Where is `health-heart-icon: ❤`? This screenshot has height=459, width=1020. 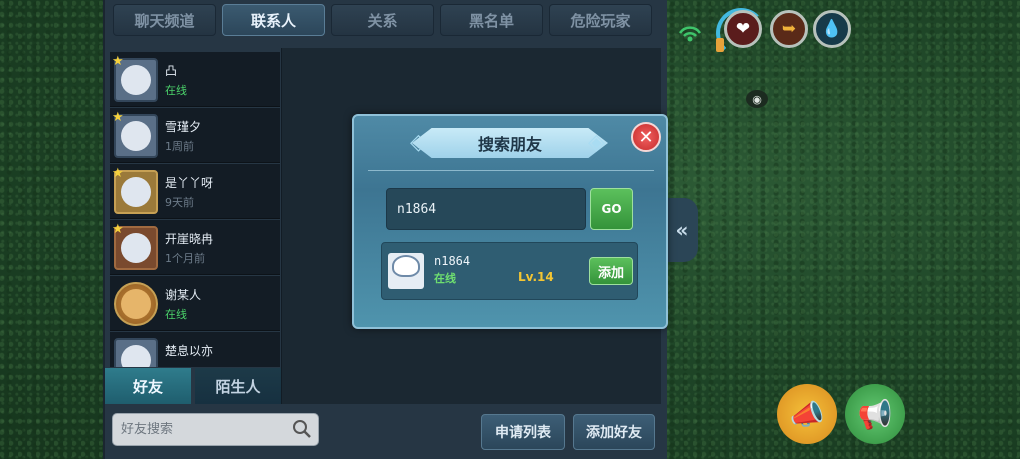 health-heart-icon: ❤ is located at coordinates (743, 29).